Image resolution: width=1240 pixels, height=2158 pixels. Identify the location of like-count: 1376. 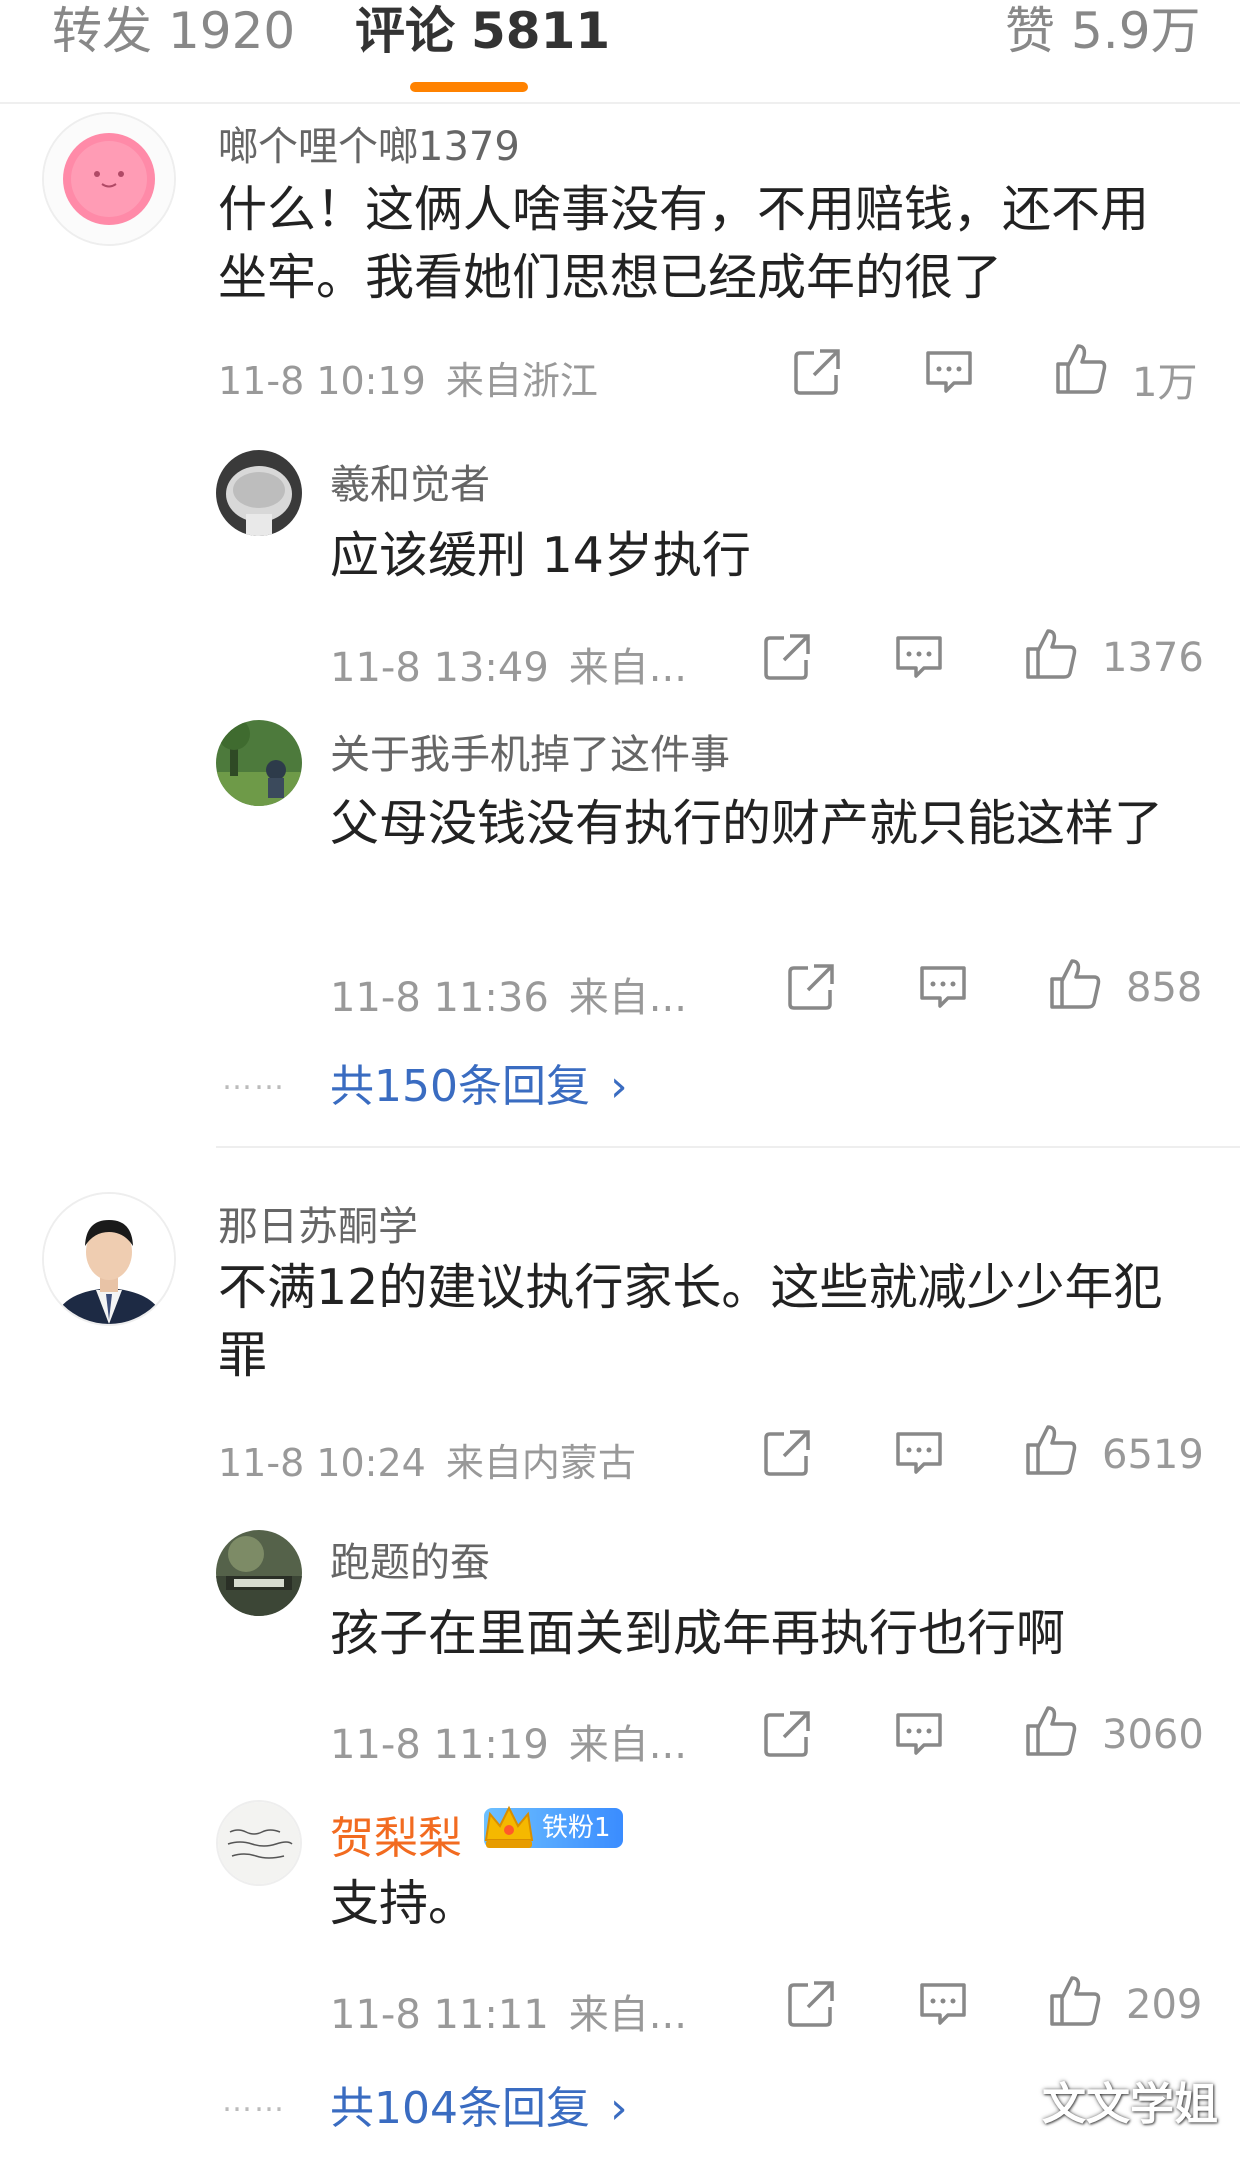
(1153, 658).